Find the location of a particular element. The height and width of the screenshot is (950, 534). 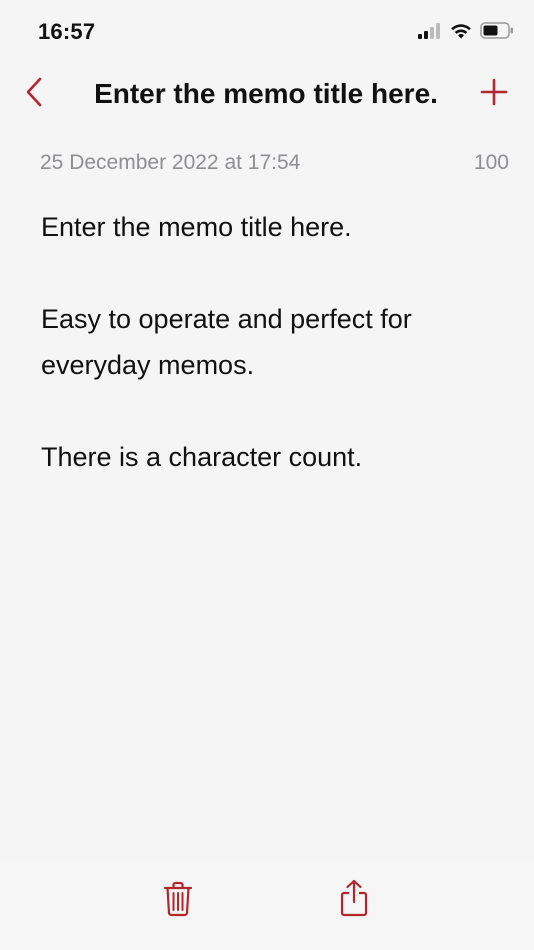

memo-title: Enter the memo title here. is located at coordinates (266, 93).